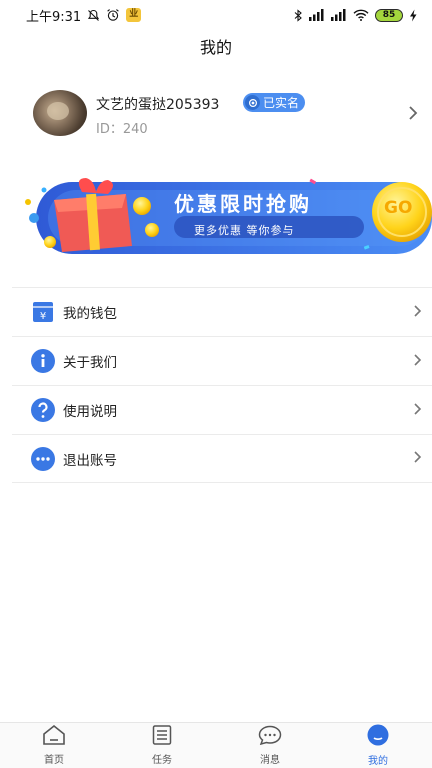 This screenshot has height=768, width=432. What do you see at coordinates (252, 102) in the screenshot?
I see `shield-check-icon` at bounding box center [252, 102].